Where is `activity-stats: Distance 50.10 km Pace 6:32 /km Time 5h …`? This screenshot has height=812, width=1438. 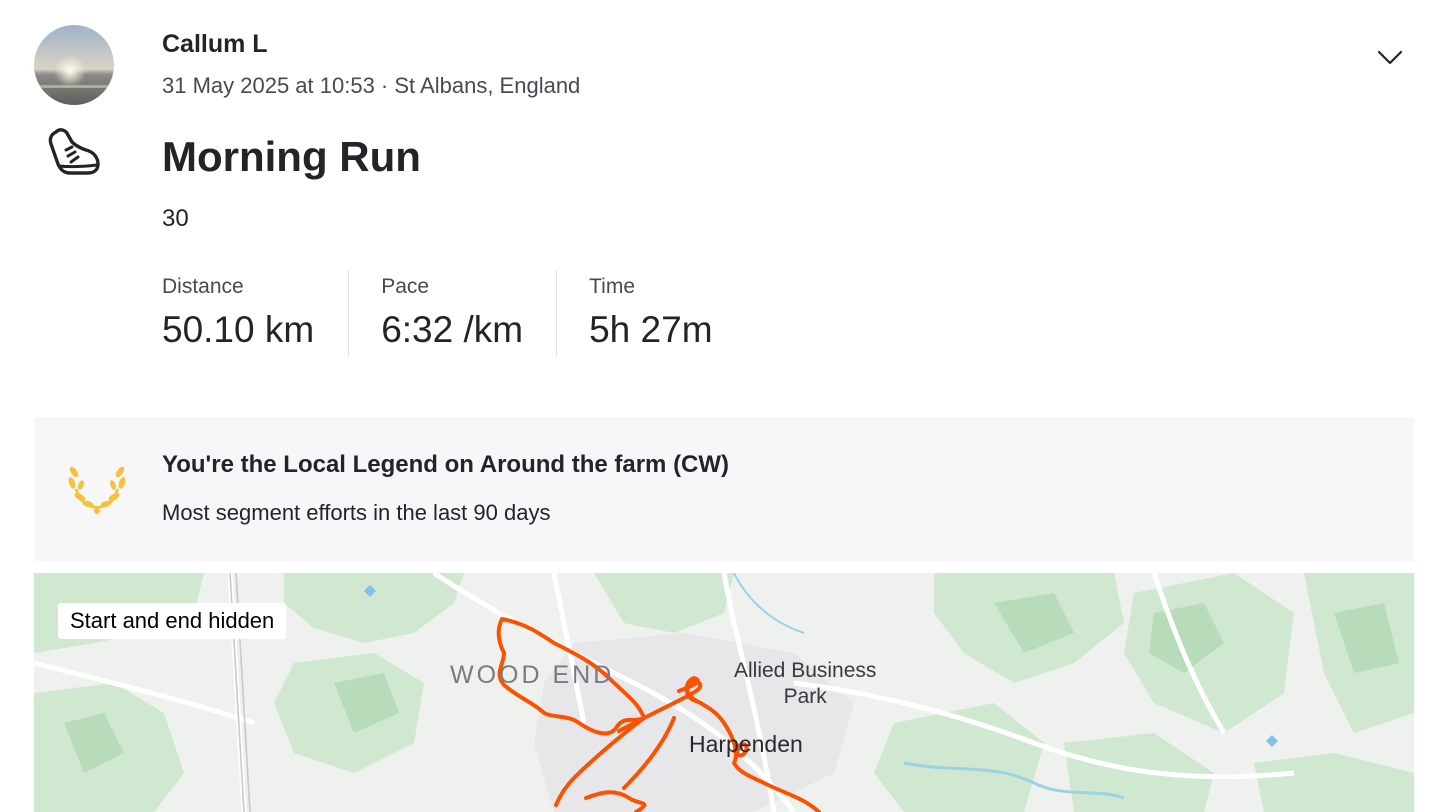
activity-stats: Distance 50.10 km Pace 6:32 /km Time 5h … is located at coordinates (437, 313).